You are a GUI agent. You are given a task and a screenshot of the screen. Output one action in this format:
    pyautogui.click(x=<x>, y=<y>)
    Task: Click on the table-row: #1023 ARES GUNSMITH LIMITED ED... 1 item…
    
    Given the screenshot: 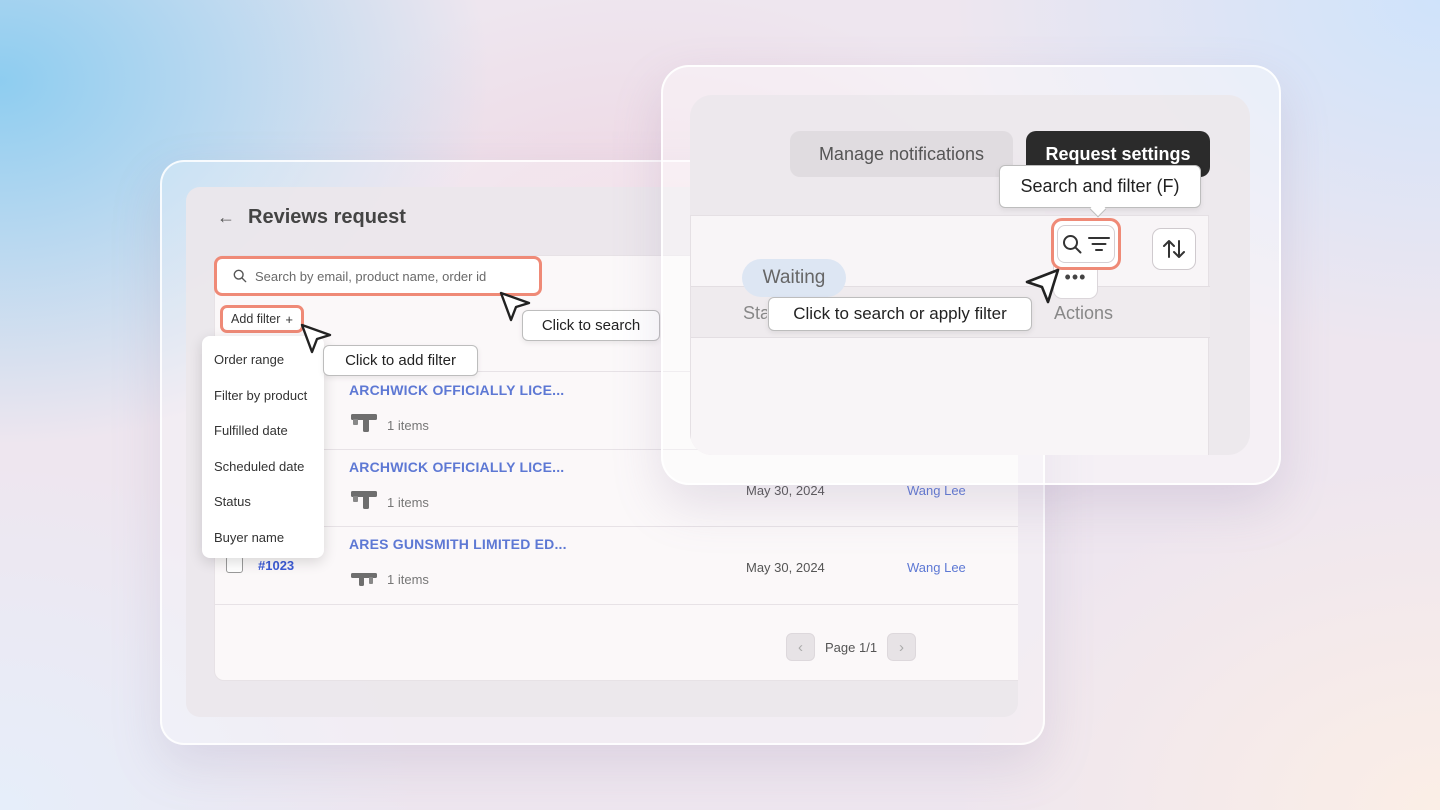 What is the action you would take?
    pyautogui.click(x=616, y=565)
    